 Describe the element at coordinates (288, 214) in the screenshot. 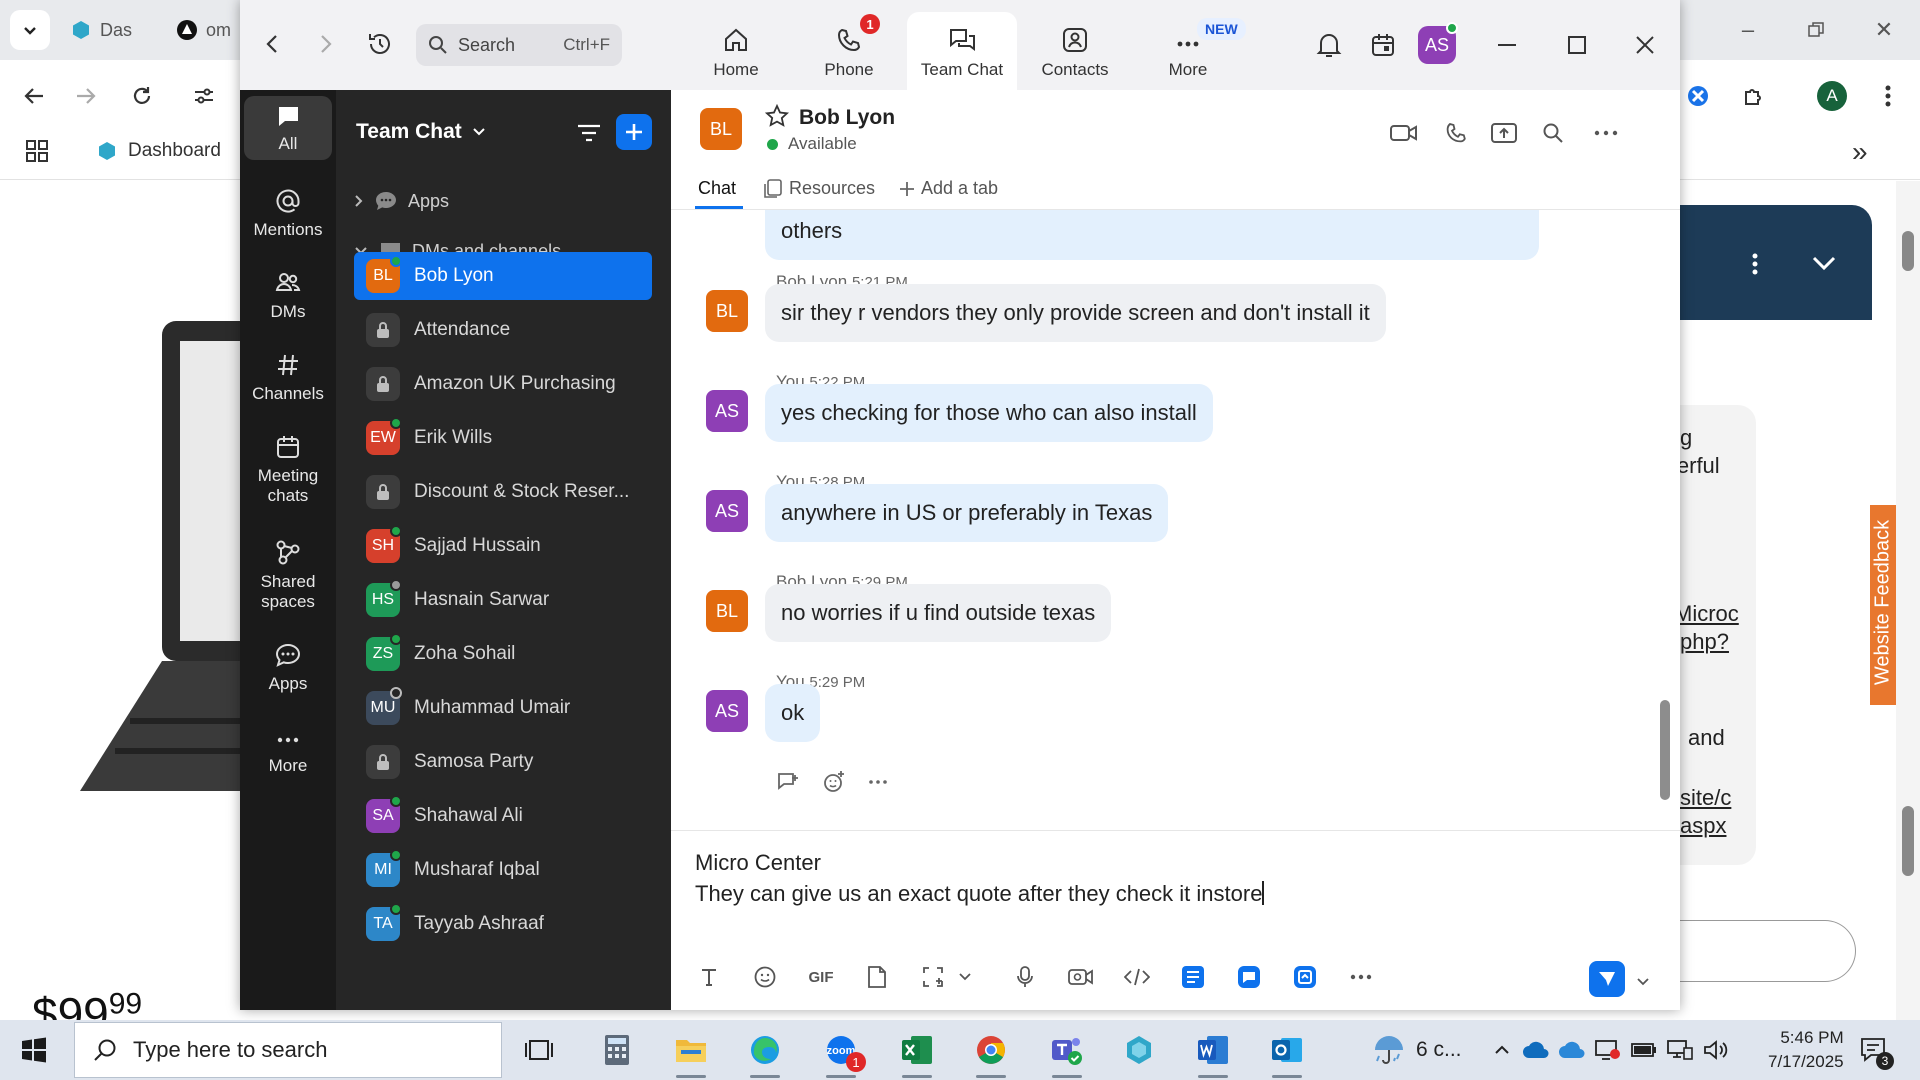

I see `rail-mentions: Mentions` at that location.